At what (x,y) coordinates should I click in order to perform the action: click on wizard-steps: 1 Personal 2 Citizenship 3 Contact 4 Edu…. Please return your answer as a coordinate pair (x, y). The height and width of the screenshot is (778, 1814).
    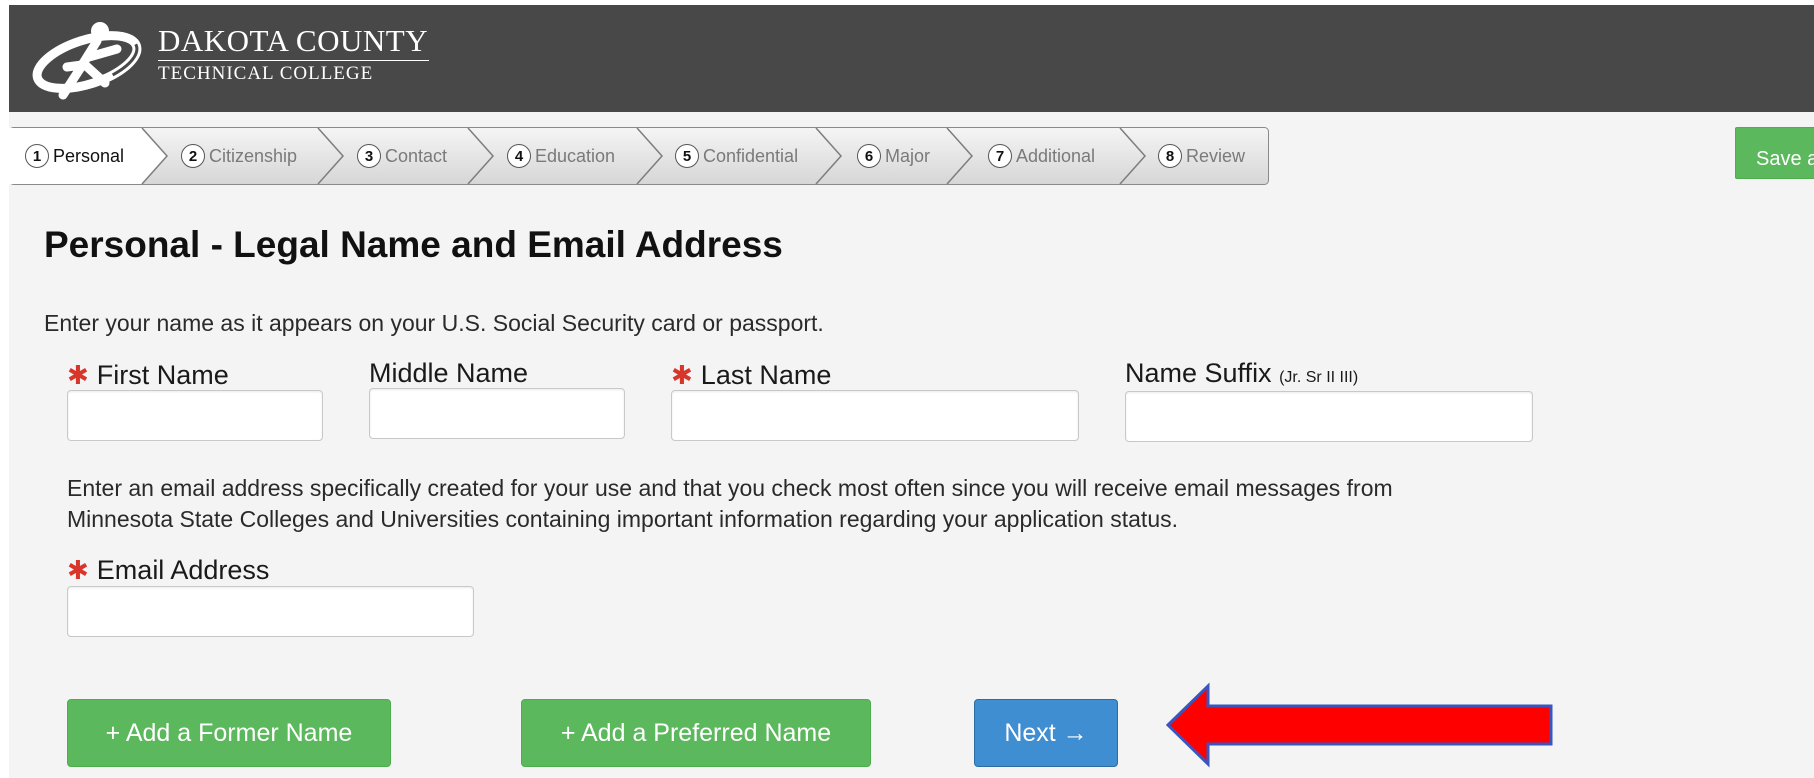
    Looking at the image, I should click on (639, 156).